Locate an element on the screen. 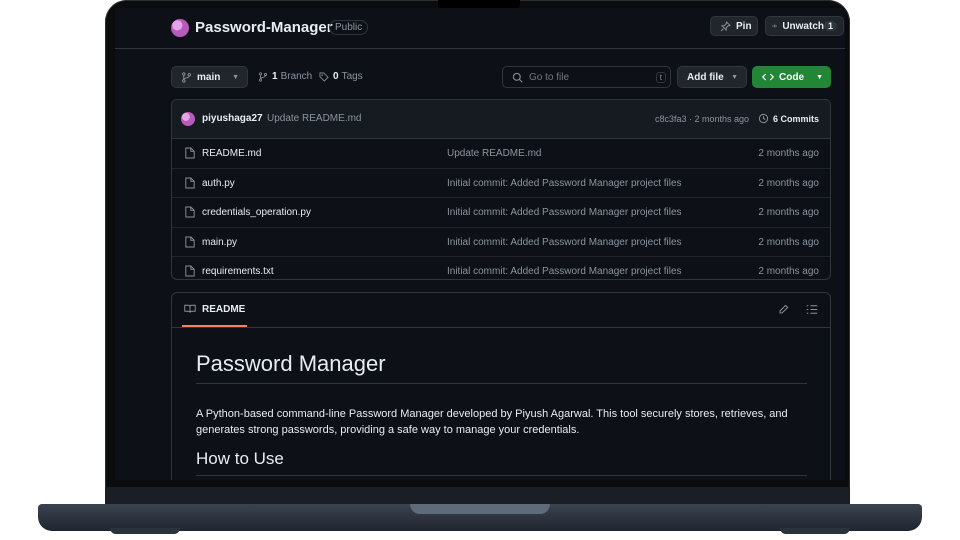 The width and height of the screenshot is (960, 540). tag-icon is located at coordinates (324, 77).